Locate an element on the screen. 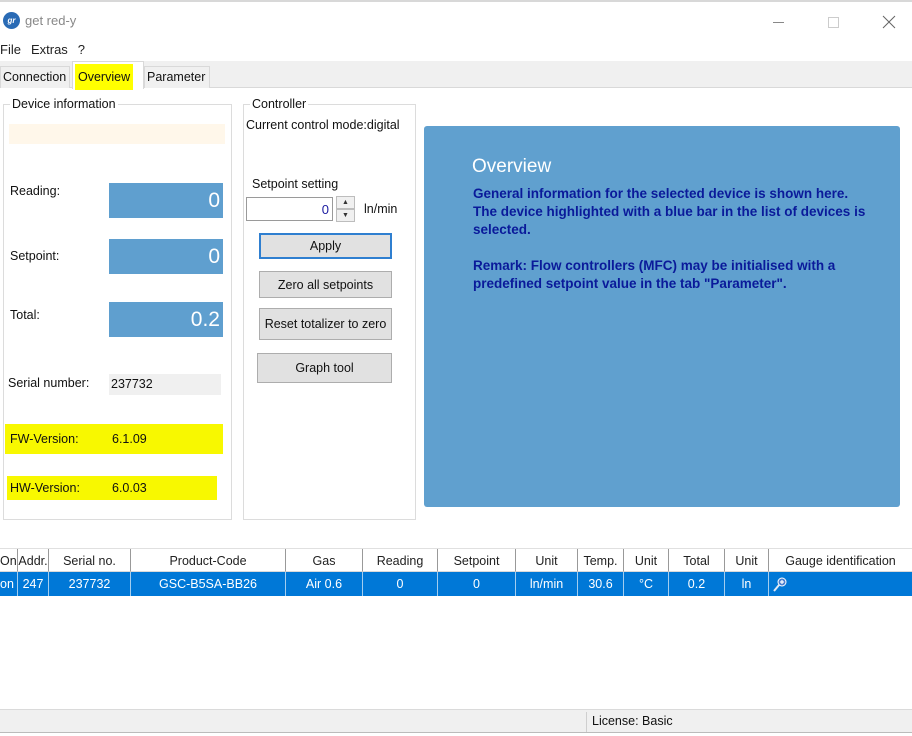 The image size is (912, 736). hw-version-value: 6.0.03 is located at coordinates (129, 488).